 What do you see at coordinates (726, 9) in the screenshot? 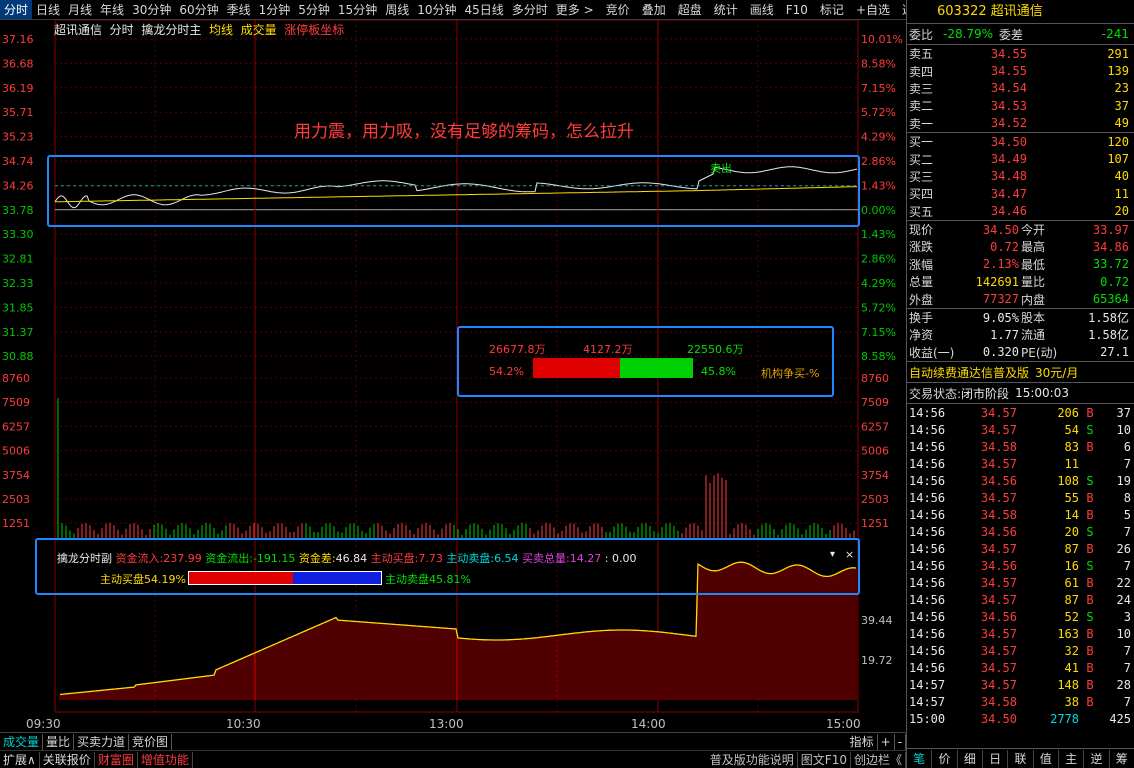
I see `tool-button: 统计` at bounding box center [726, 9].